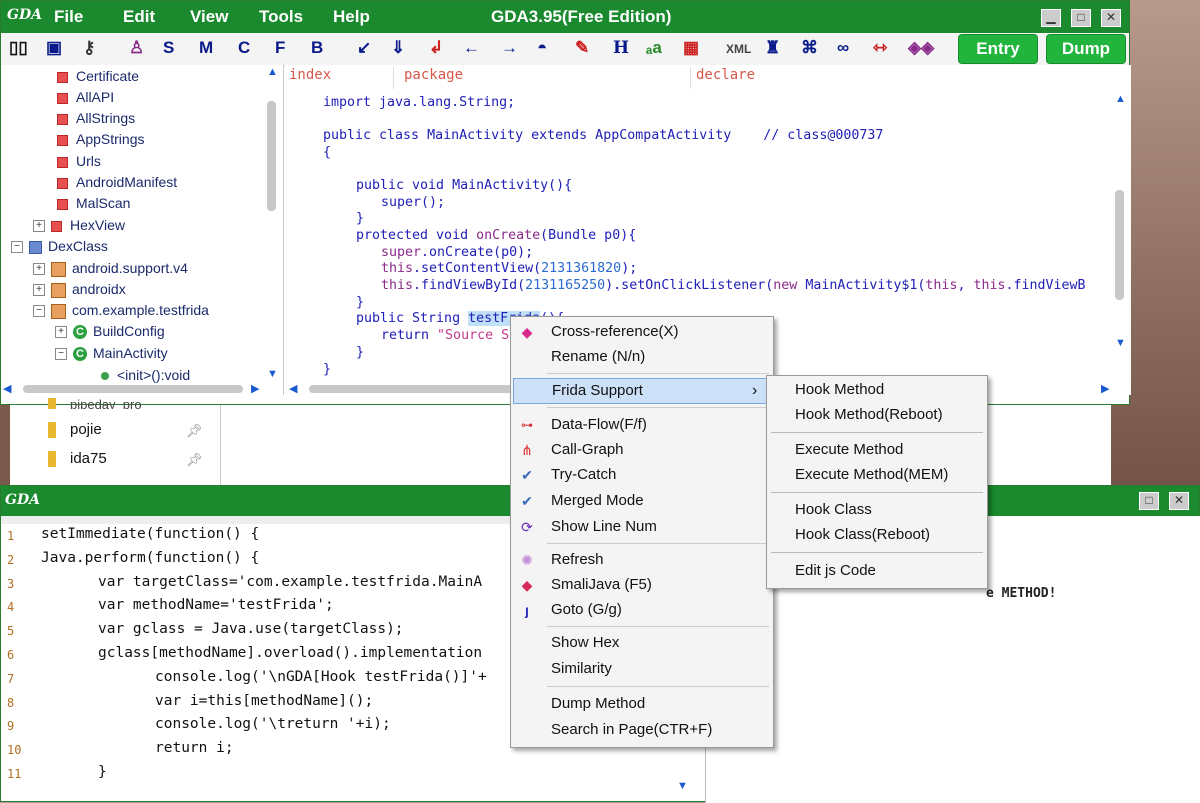 This screenshot has height=803, width=1200. Describe the element at coordinates (471, 48) in the screenshot. I see `left-arrow-icon: ←` at that location.